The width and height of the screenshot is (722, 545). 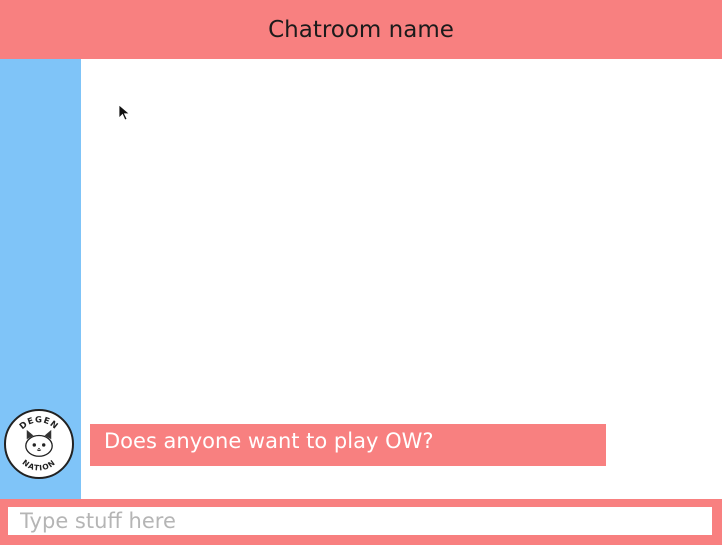 I want to click on svg-text: NATION, so click(x=39, y=465).